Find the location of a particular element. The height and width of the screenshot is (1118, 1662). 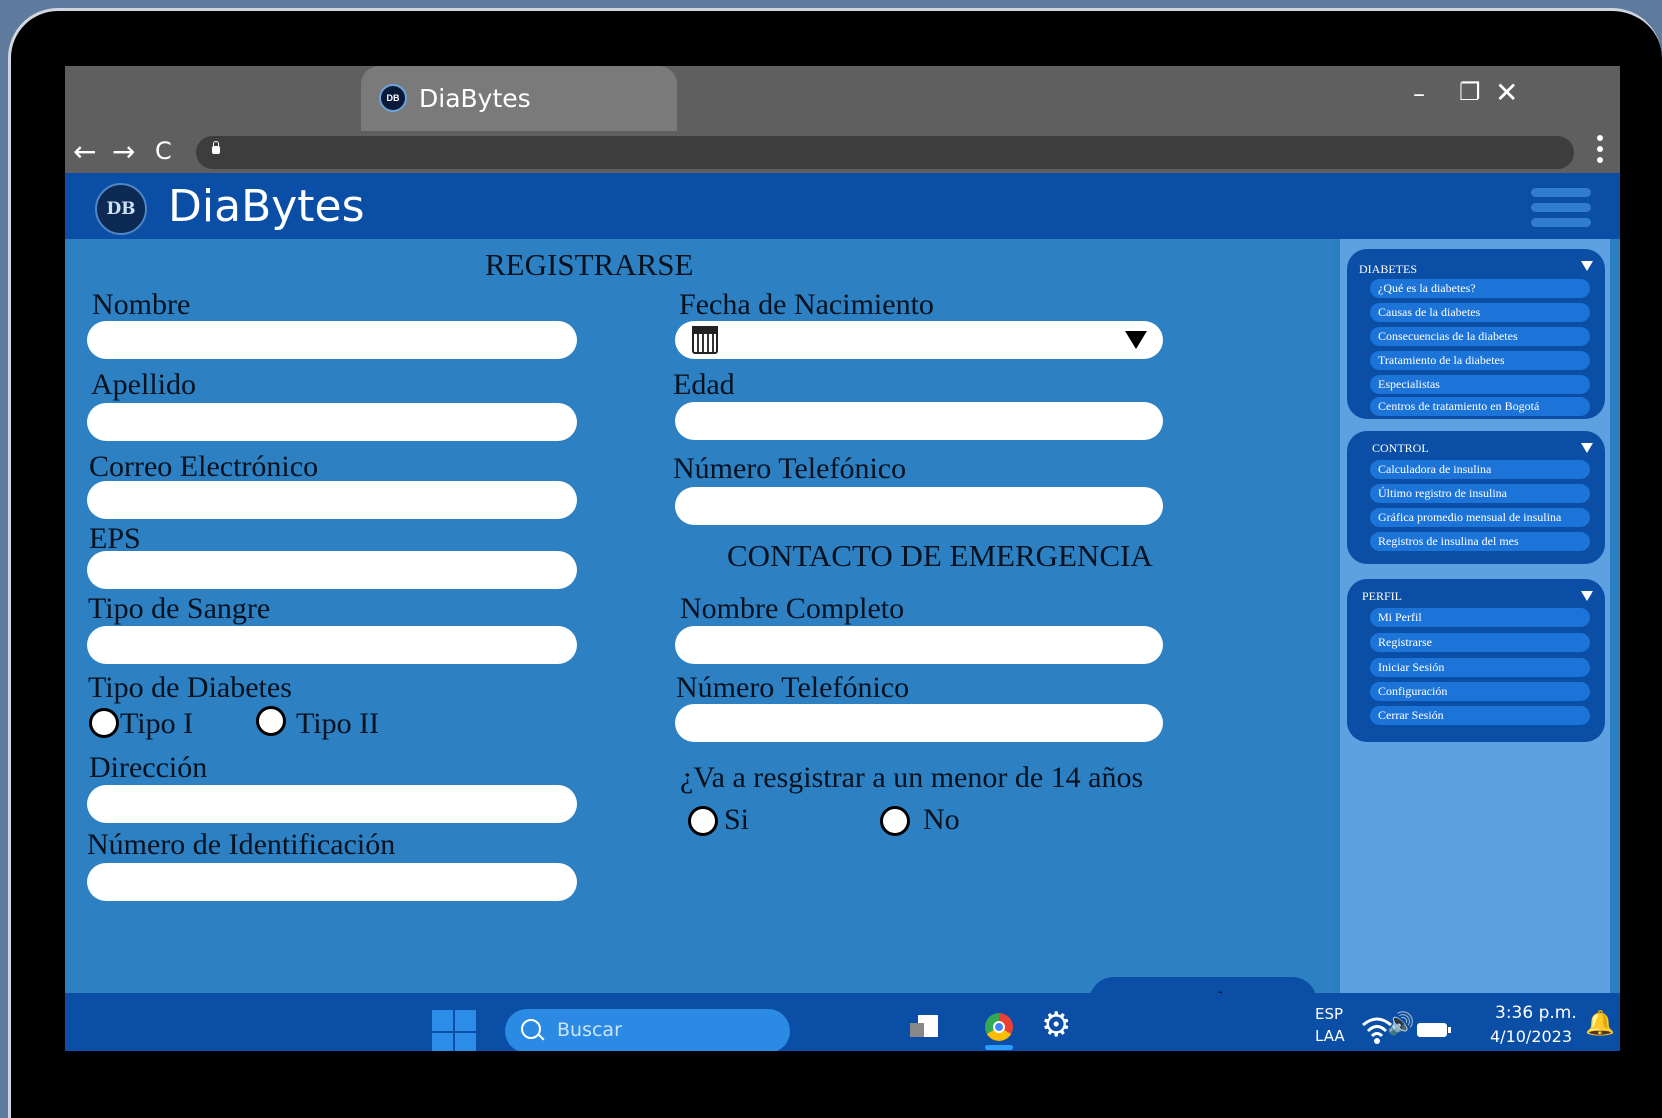

sidebar-item-registros-mes: Registros de insulina del mes is located at coordinates (1480, 541).